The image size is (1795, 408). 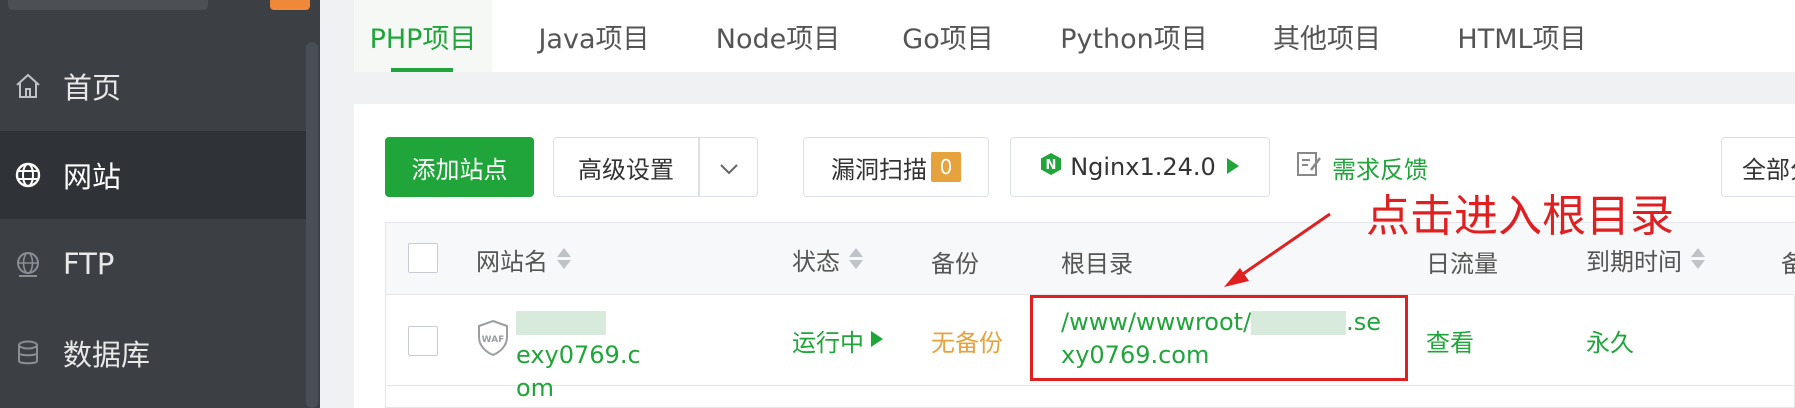 I want to click on select-all-checkbox, so click(x=423, y=258).